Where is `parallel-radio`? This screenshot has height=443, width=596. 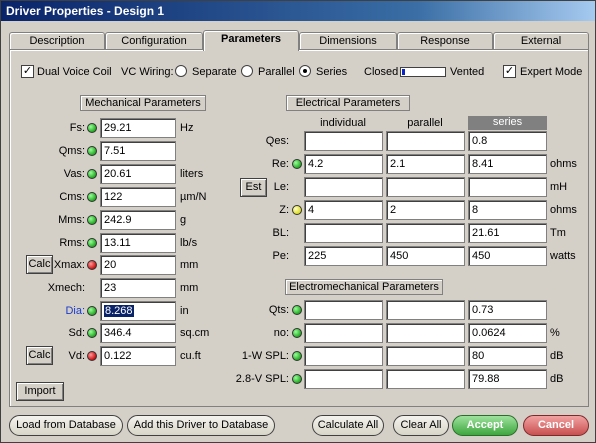
parallel-radio is located at coordinates (247, 71).